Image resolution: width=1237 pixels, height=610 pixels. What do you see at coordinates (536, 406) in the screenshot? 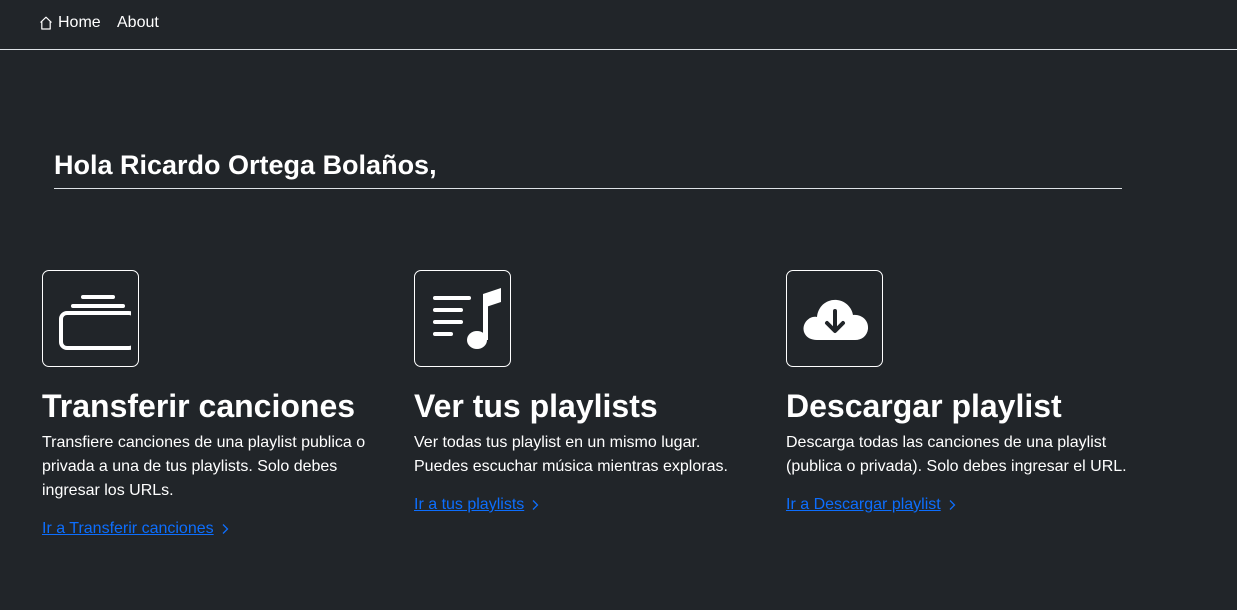
I see `feature-title: Ver tus playlists` at bounding box center [536, 406].